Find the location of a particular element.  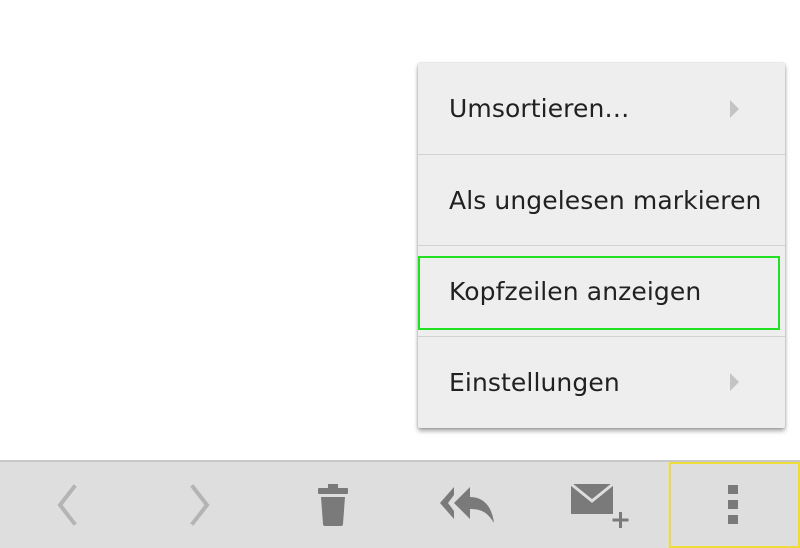

delete-button is located at coordinates (333, 505).